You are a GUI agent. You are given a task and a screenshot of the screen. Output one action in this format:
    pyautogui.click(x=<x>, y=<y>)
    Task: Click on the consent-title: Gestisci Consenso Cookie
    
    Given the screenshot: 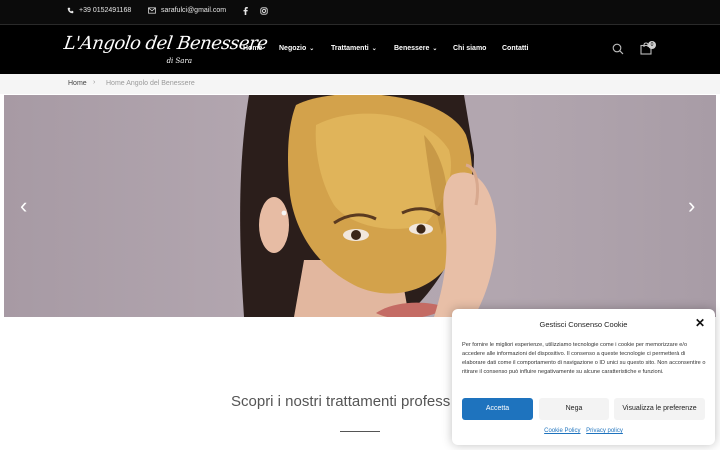 What is the action you would take?
    pyautogui.click(x=583, y=324)
    